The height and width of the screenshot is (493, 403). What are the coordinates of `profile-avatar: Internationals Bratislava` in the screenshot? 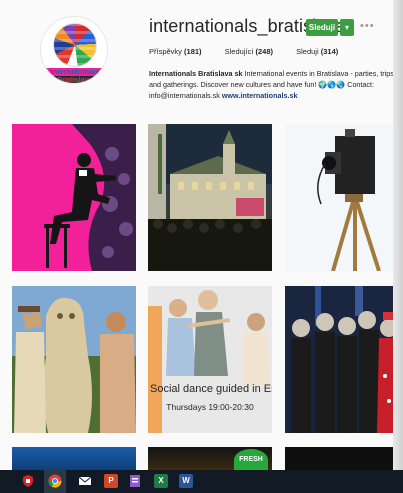 It's located at (74, 50).